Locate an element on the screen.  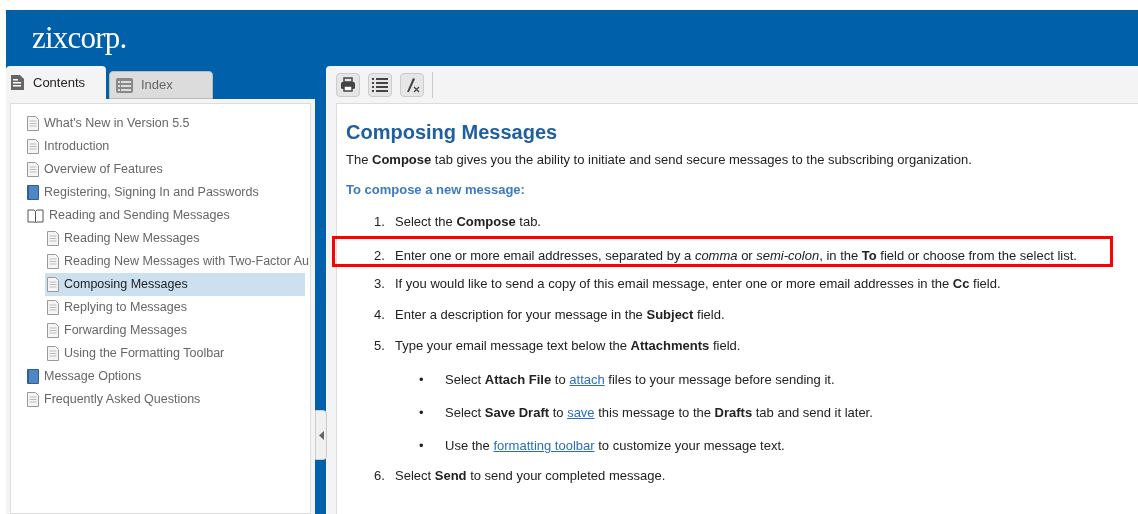
collapse-handle is located at coordinates (321, 435).